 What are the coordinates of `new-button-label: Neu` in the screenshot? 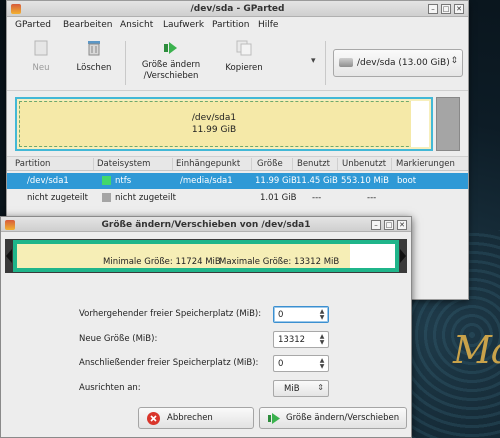 It's located at (41, 68).